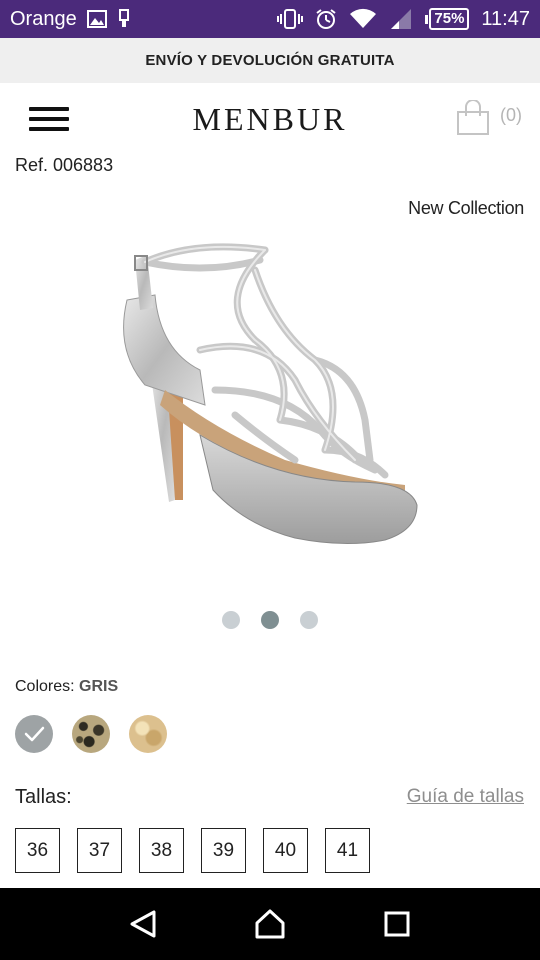 Image resolution: width=540 pixels, height=960 pixels. Describe the element at coordinates (99, 850) in the screenshot. I see `size-option-37: 37` at that location.